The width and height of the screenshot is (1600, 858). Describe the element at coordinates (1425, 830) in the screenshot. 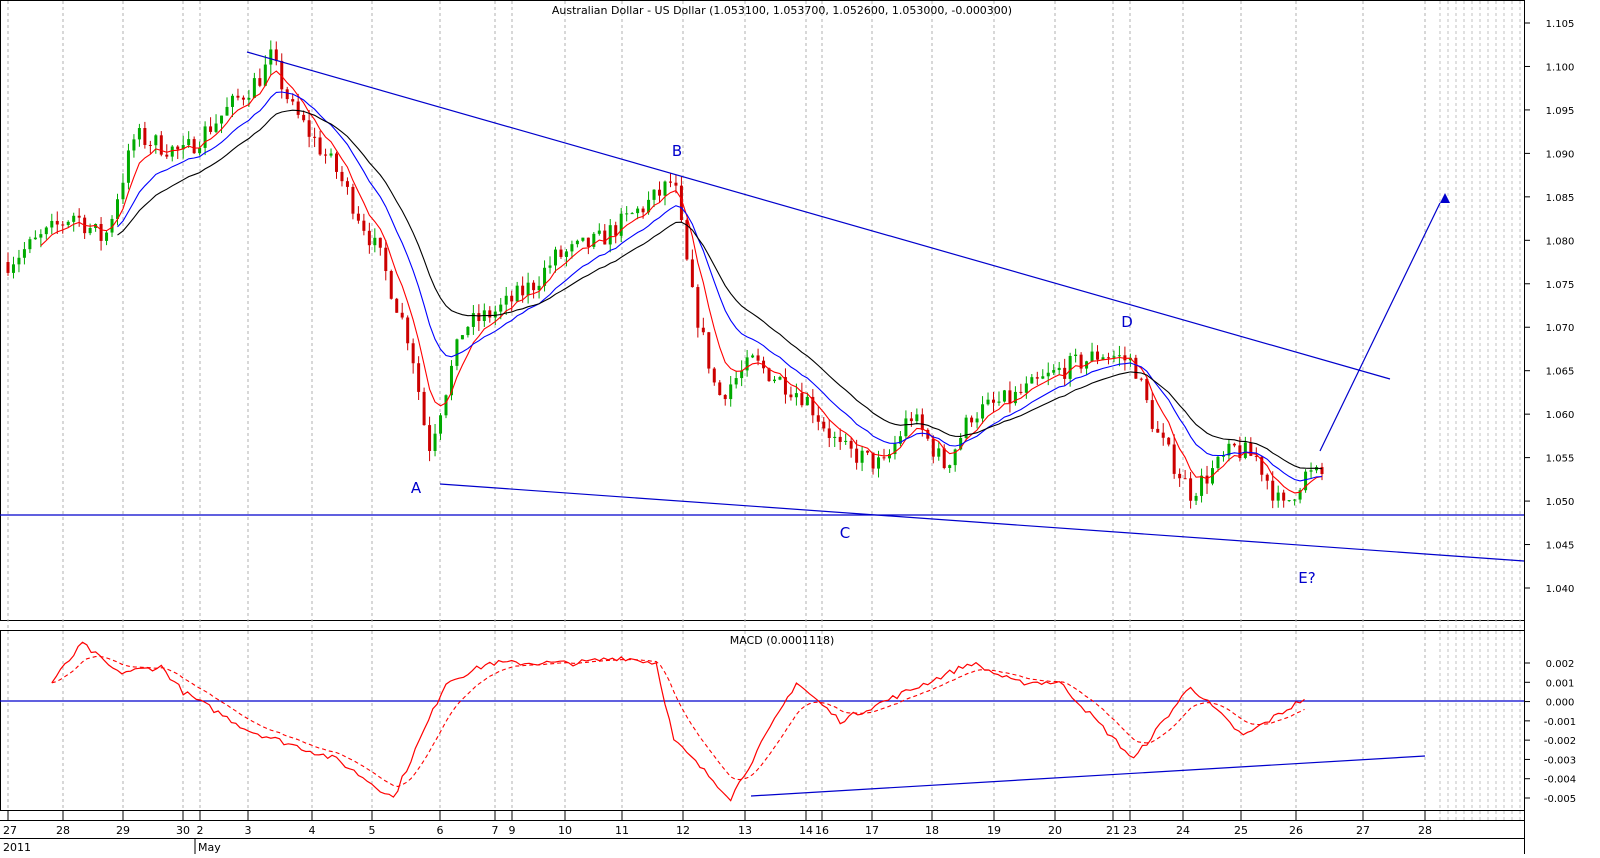

I see `x-tick-label: 28` at that location.